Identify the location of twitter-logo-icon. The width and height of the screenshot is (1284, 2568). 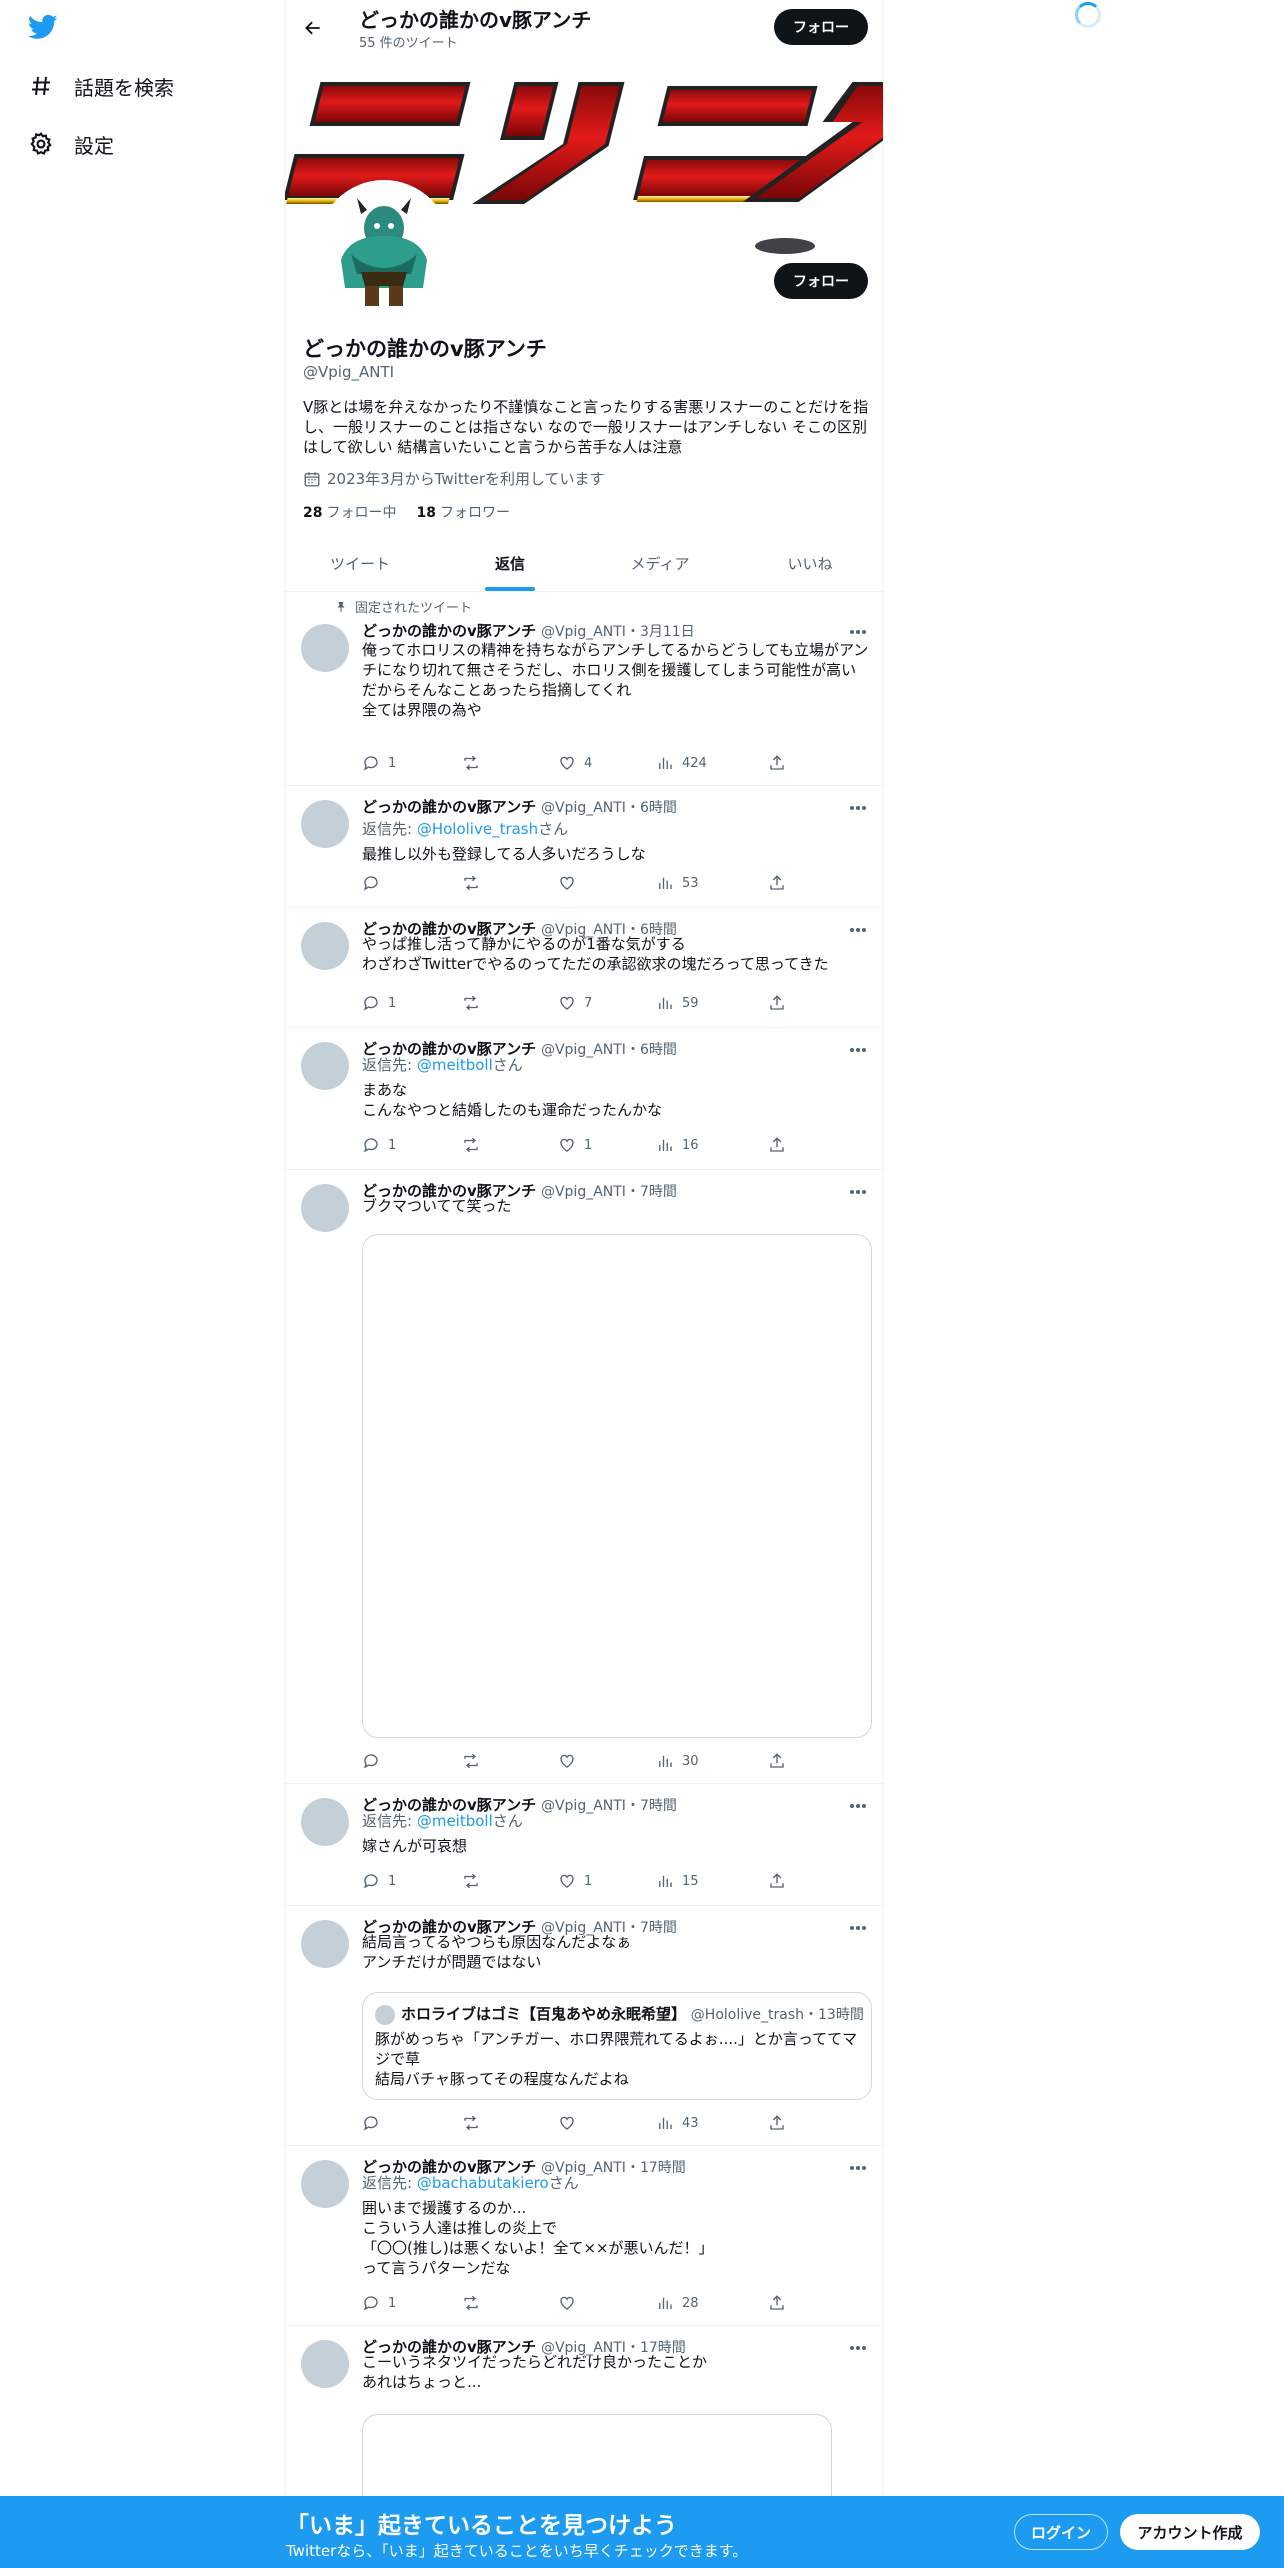
(46, 29).